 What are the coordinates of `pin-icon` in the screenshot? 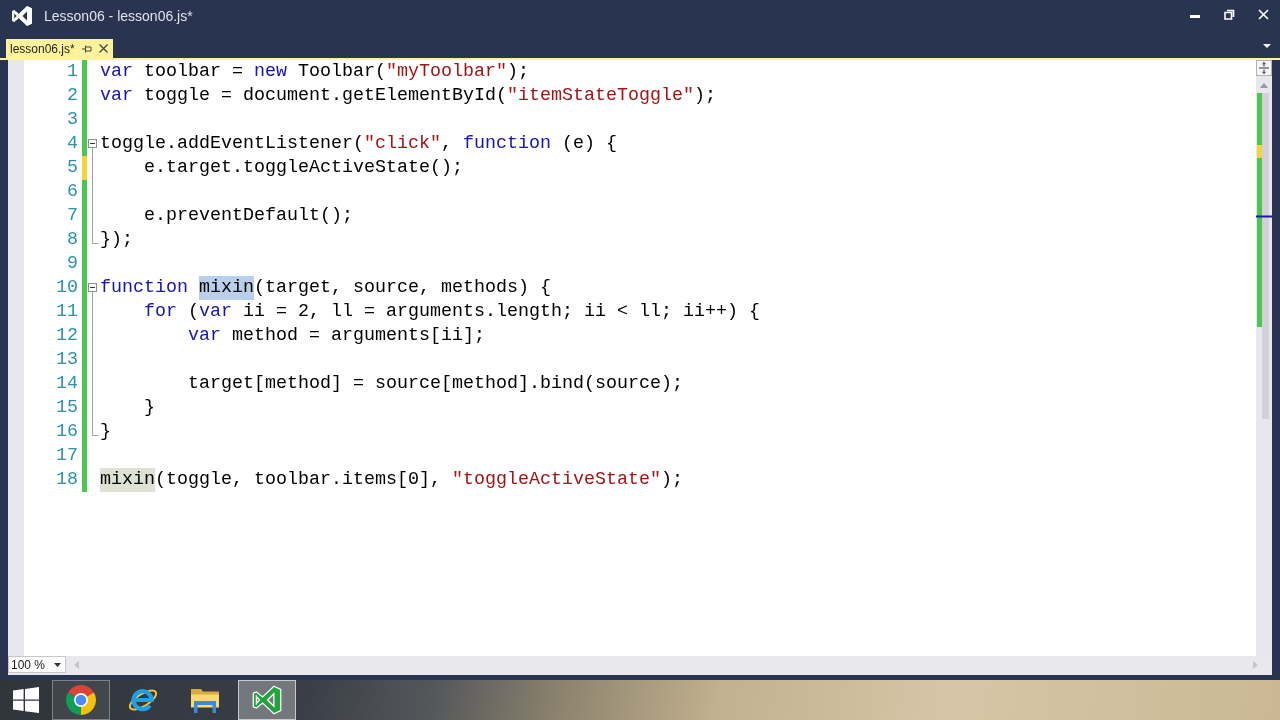 It's located at (86, 48).